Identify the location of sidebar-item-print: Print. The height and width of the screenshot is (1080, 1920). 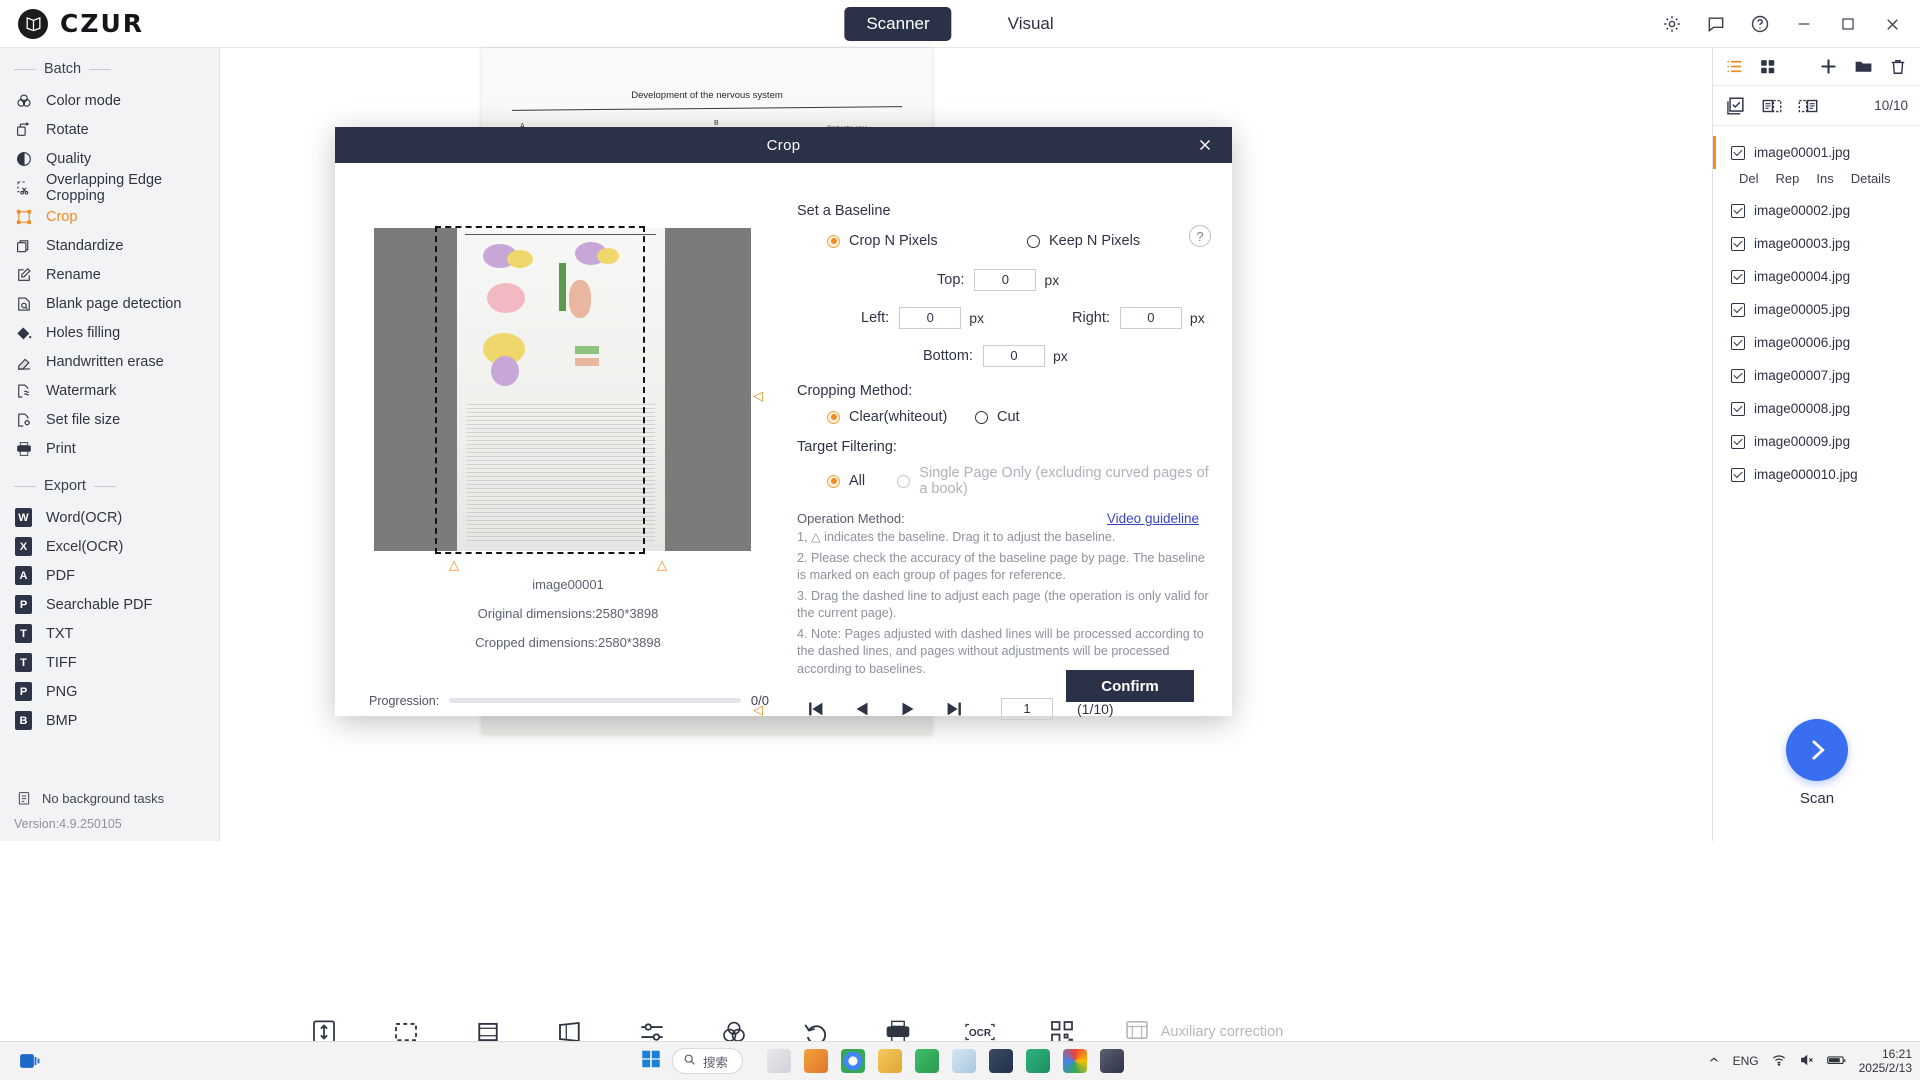
(109, 448).